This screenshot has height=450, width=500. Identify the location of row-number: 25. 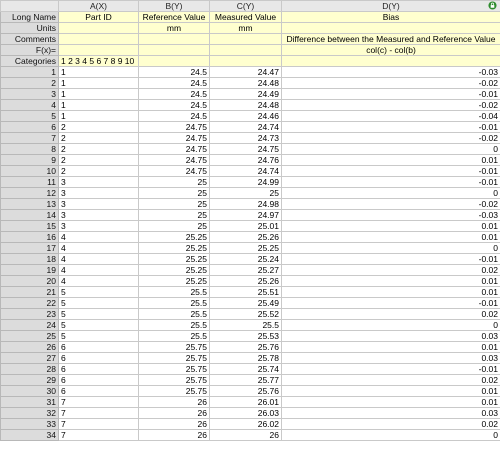
(29, 336).